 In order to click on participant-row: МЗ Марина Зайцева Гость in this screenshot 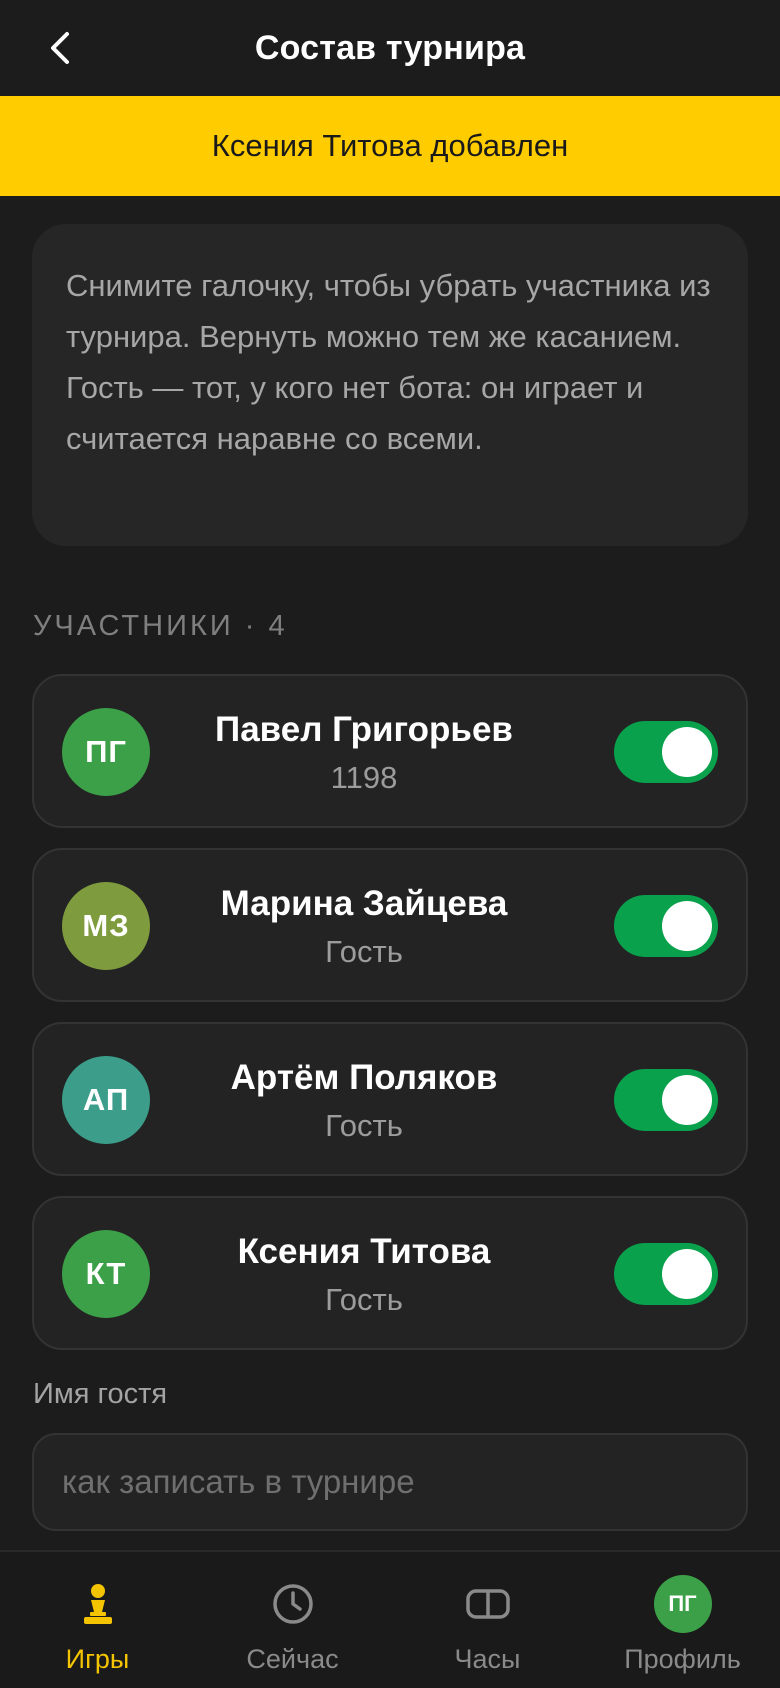, I will do `click(390, 925)`.